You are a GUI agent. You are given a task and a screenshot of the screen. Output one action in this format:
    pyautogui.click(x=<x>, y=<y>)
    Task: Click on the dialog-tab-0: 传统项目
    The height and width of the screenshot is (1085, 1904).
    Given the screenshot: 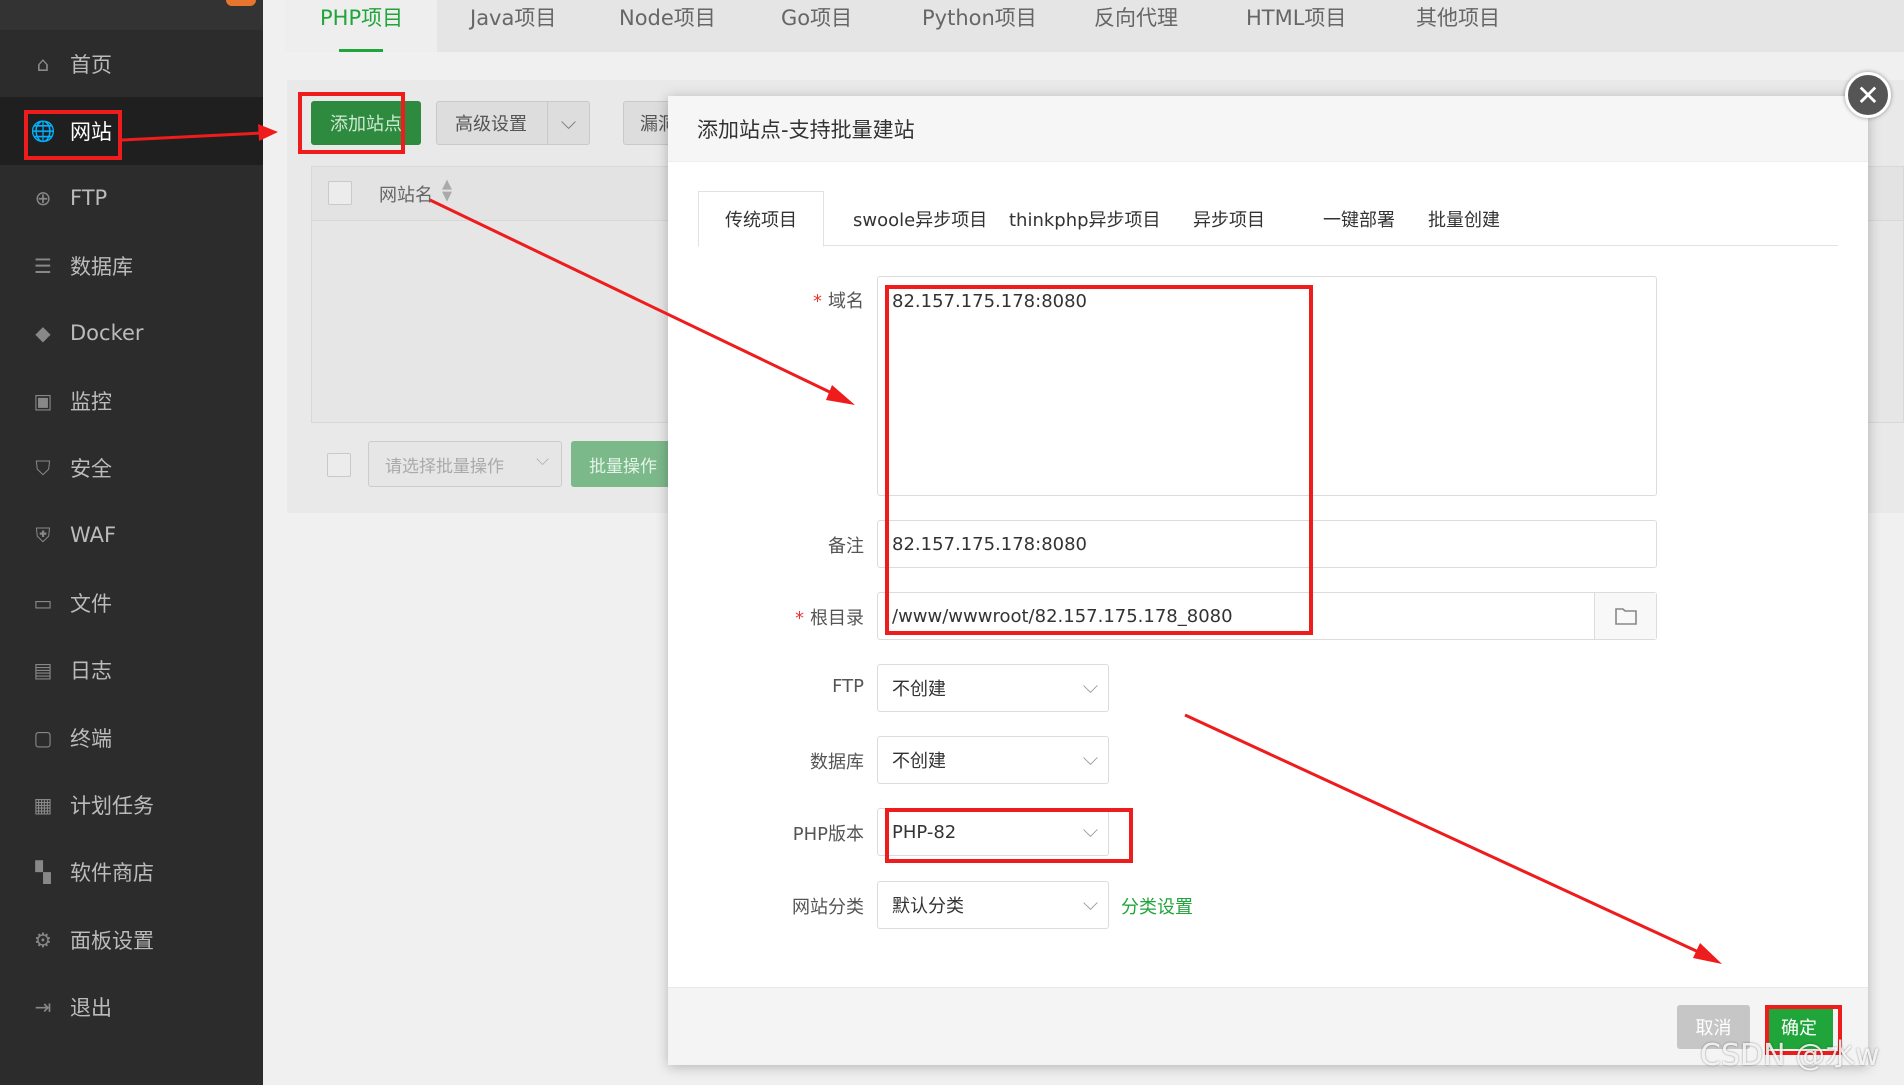 What is the action you would take?
    pyautogui.click(x=761, y=219)
    